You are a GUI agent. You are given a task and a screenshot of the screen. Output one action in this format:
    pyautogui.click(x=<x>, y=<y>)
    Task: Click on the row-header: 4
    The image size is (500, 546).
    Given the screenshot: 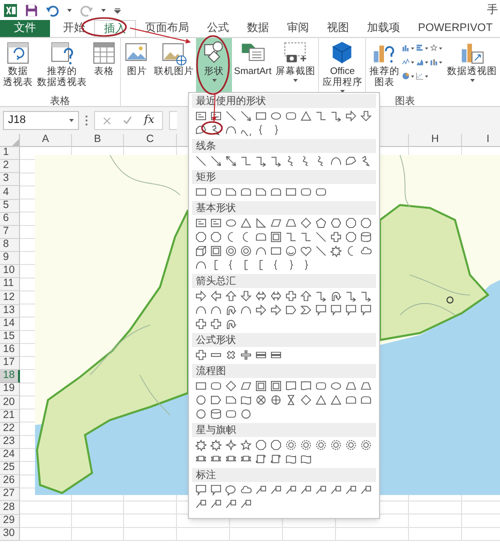 What is the action you would take?
    pyautogui.click(x=10, y=193)
    